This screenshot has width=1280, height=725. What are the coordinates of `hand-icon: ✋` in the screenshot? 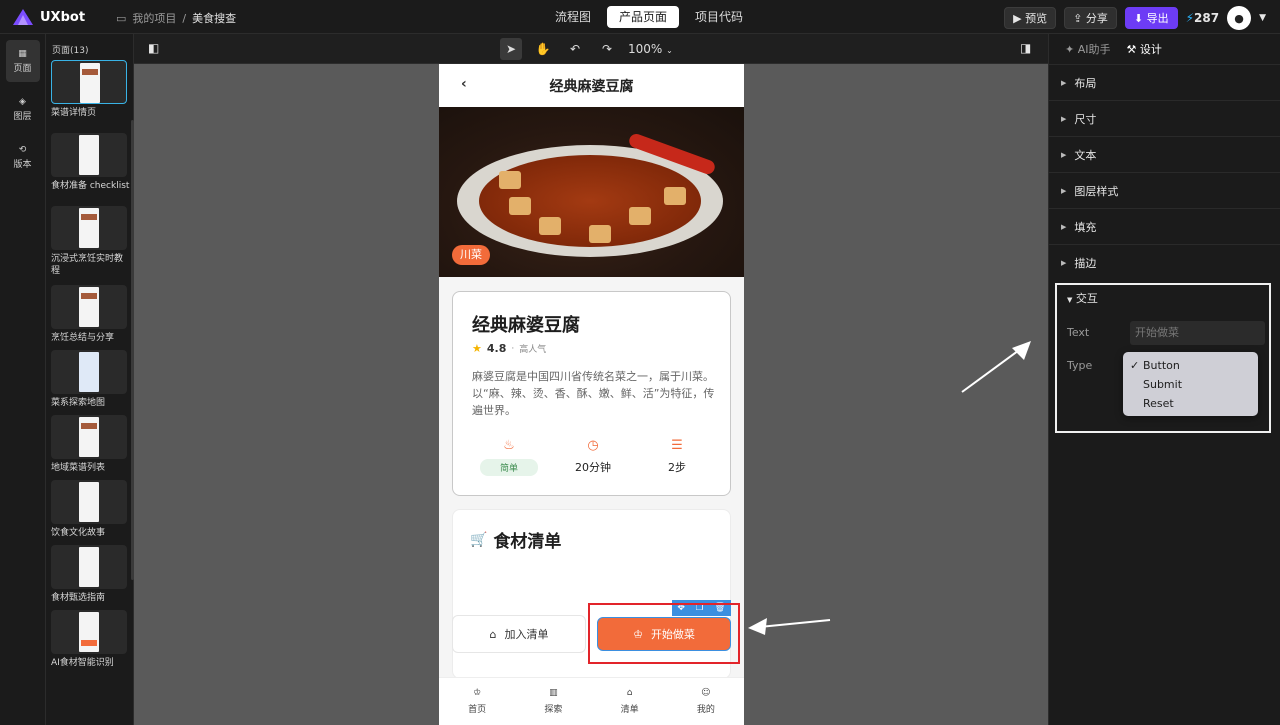 It's located at (543, 49).